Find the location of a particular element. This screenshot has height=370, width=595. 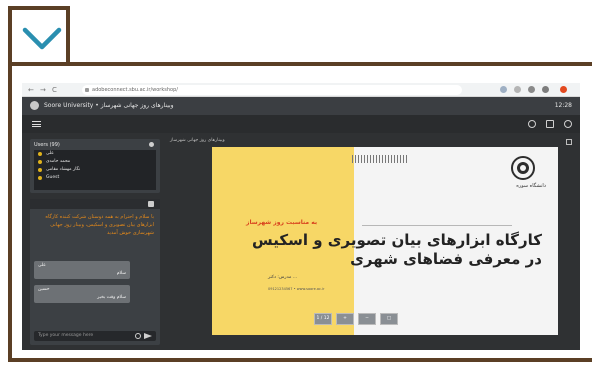

attendees-title: Users (99) is located at coordinates (47, 145).